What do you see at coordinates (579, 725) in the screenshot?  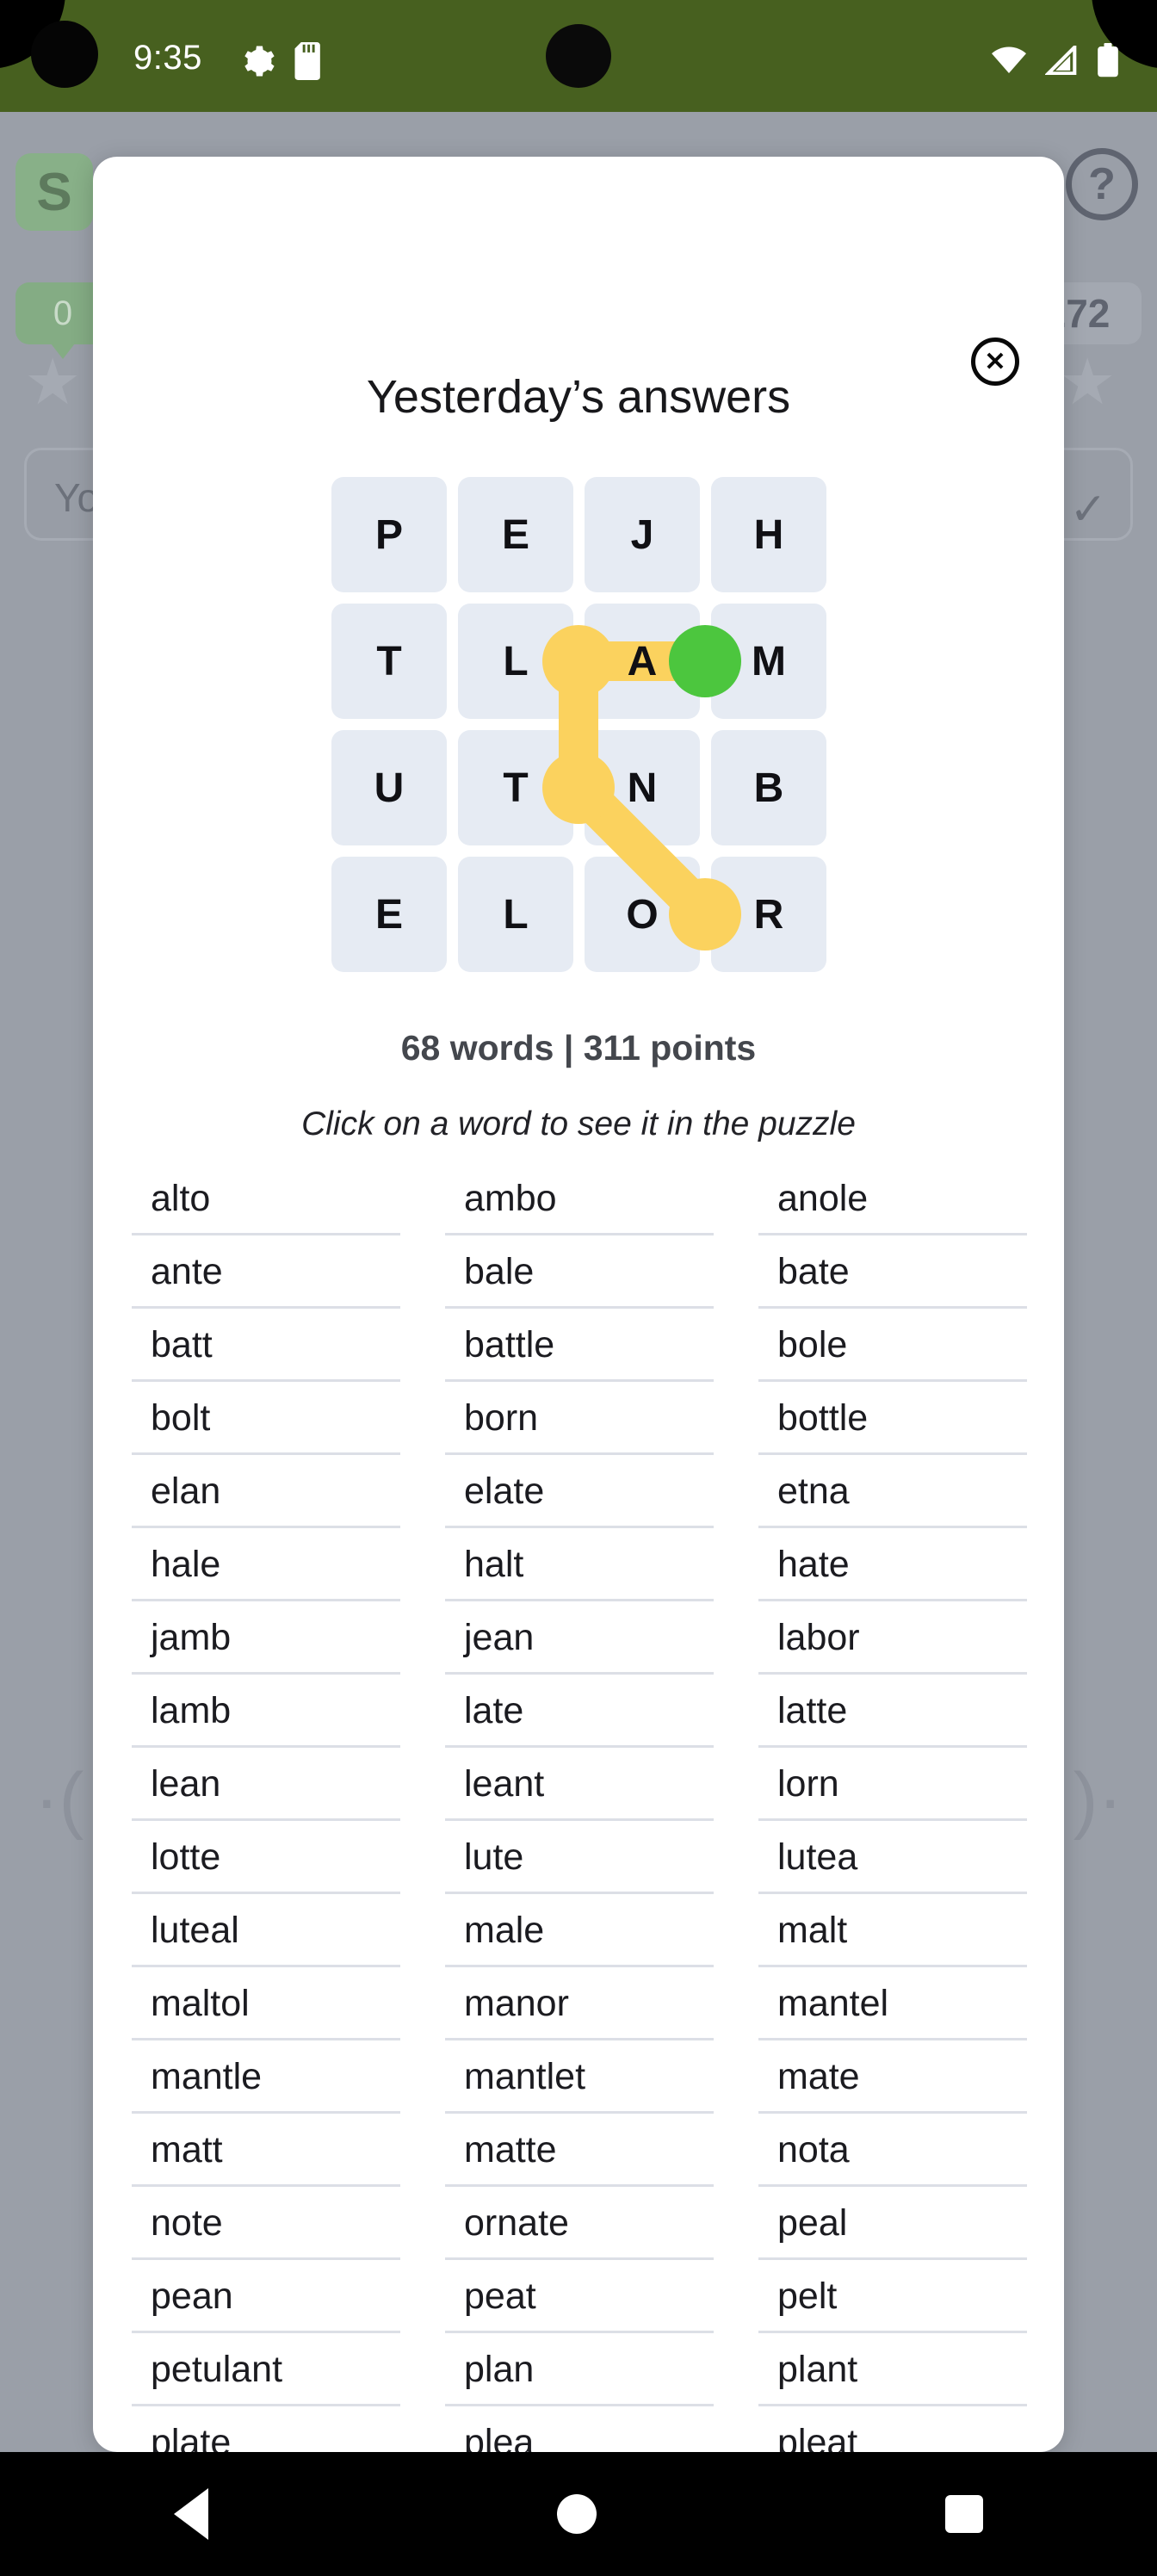 I see `letter-grid: P E J H T L A M U T N B E L O R` at bounding box center [579, 725].